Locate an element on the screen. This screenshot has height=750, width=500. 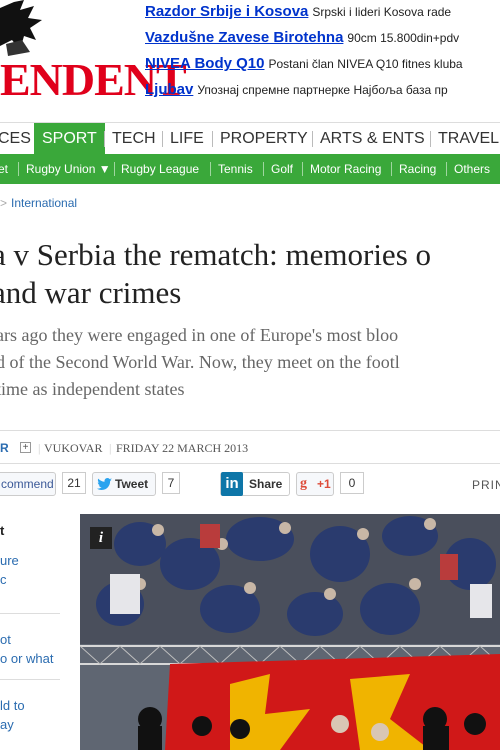
print-link: PRIN is located at coordinates (486, 485).